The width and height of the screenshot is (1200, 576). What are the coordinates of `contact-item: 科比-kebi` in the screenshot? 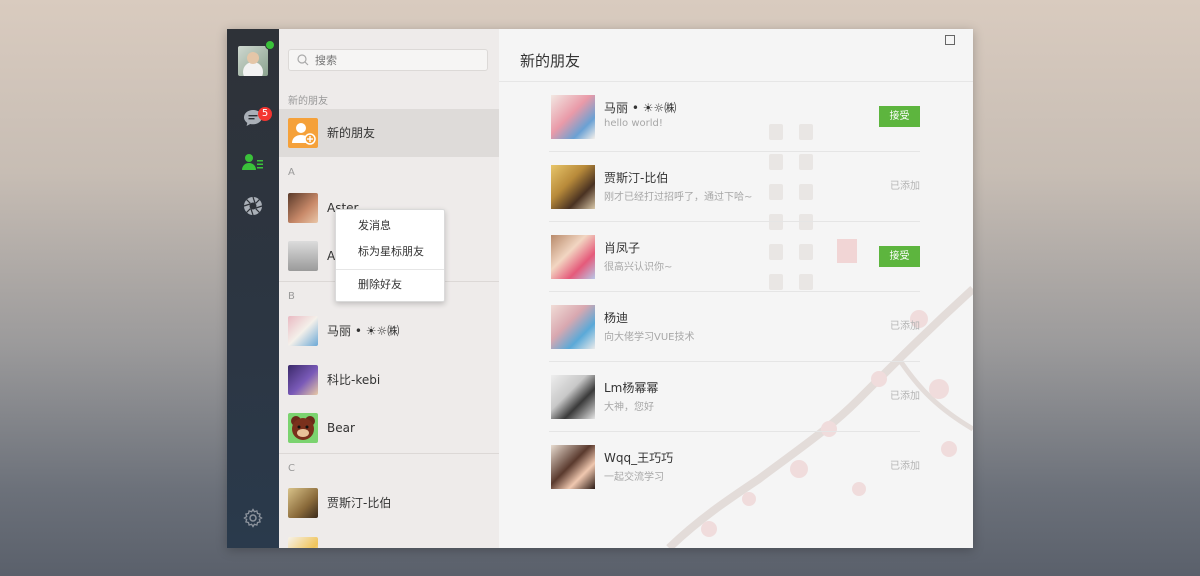 It's located at (389, 380).